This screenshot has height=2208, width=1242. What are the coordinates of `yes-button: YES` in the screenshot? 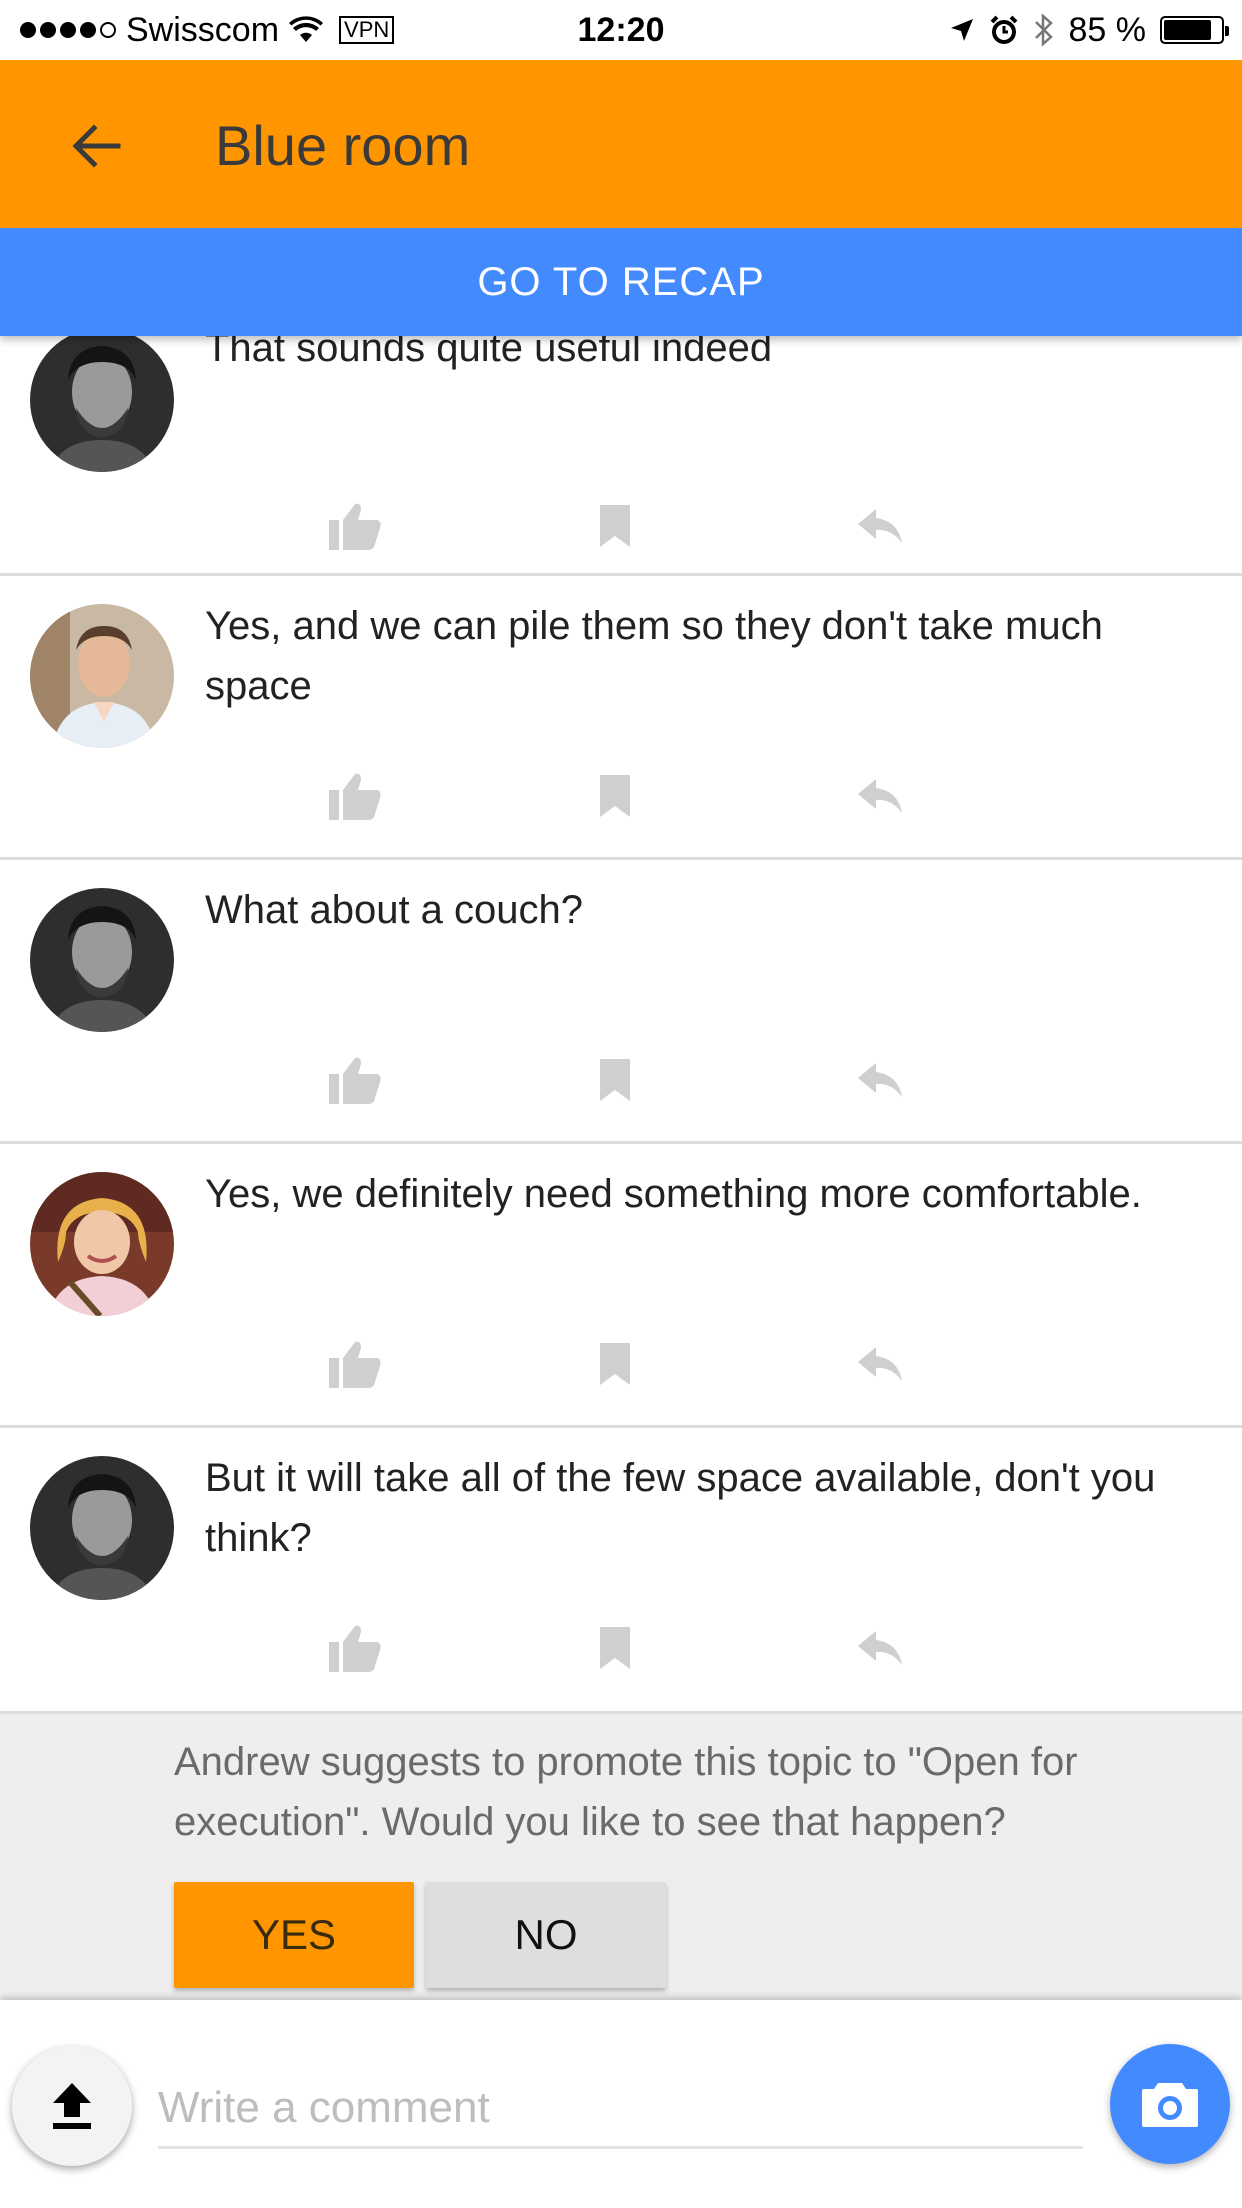 It's located at (294, 1935).